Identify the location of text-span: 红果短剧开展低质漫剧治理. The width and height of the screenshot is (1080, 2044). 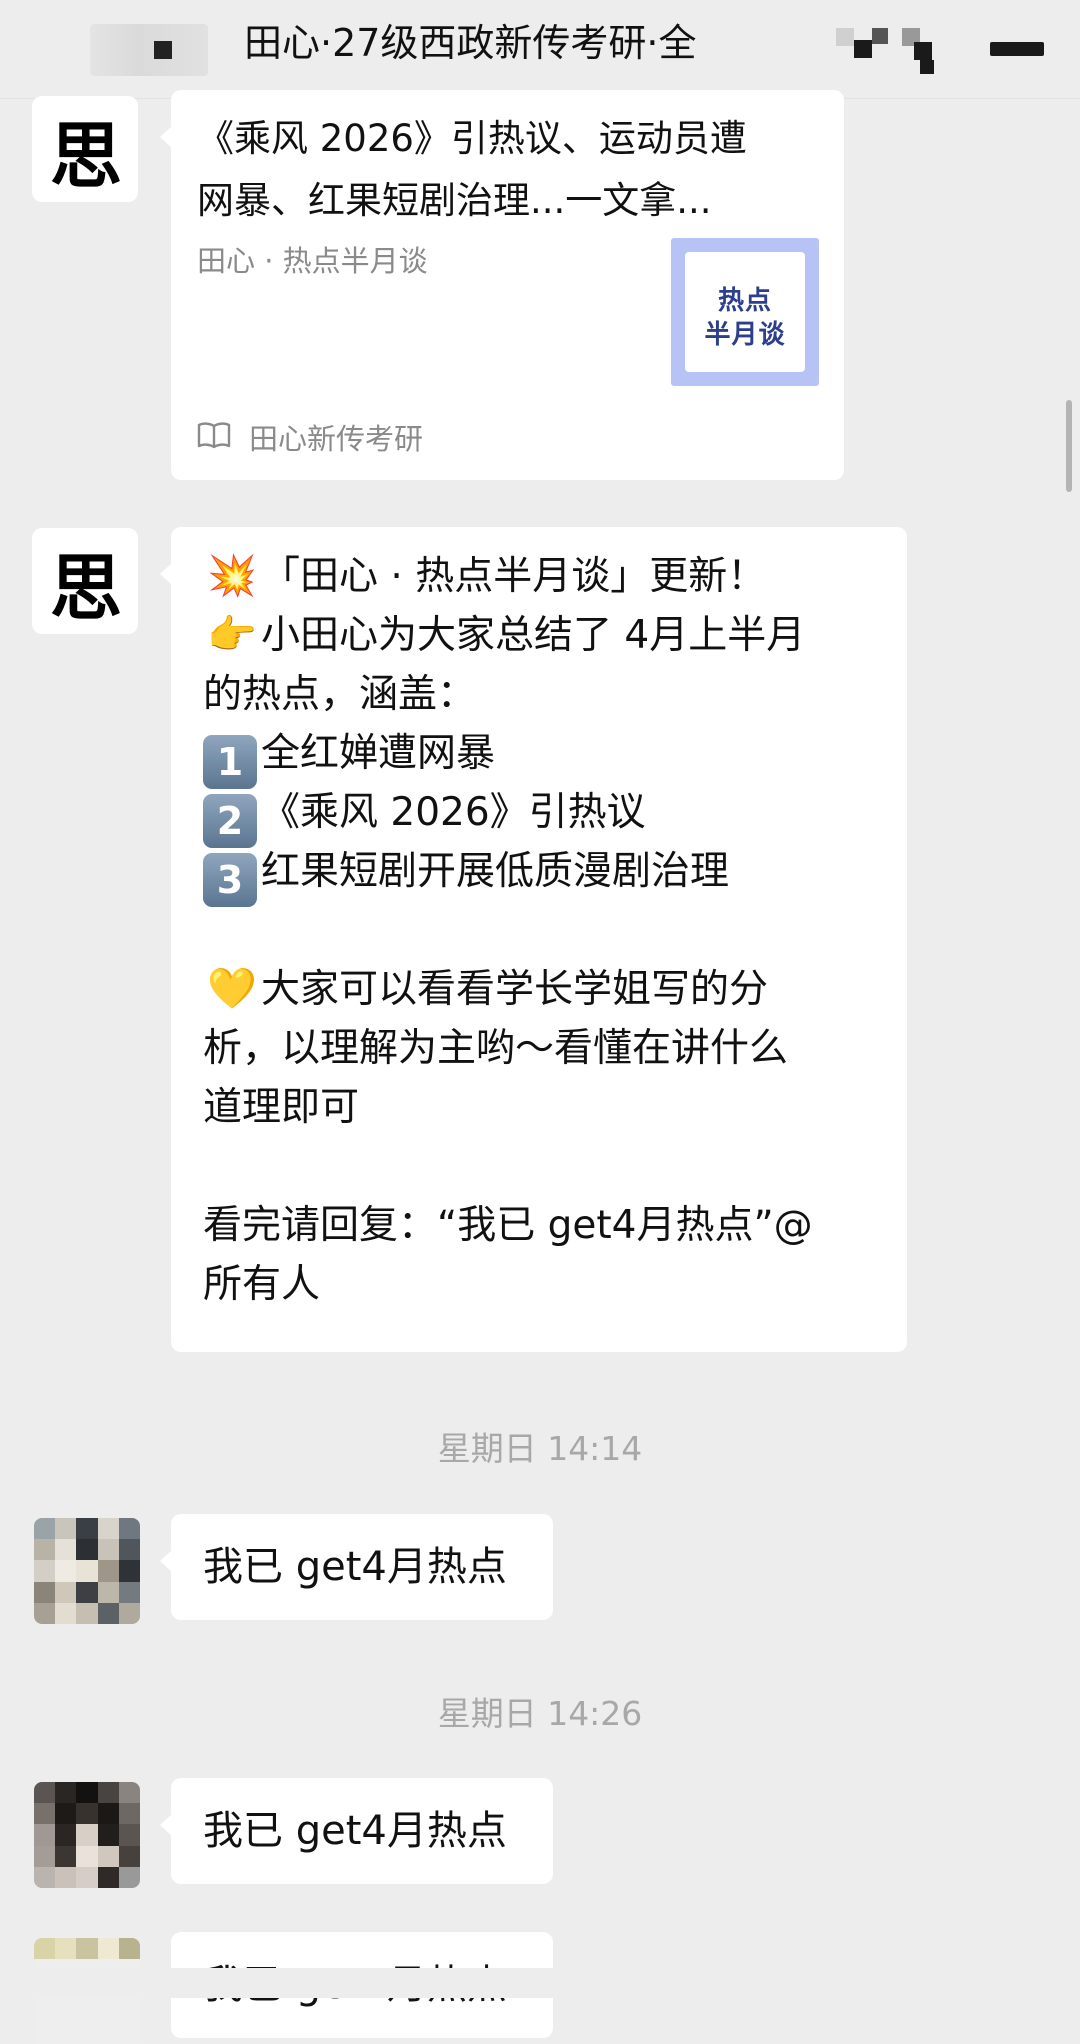
(495, 871).